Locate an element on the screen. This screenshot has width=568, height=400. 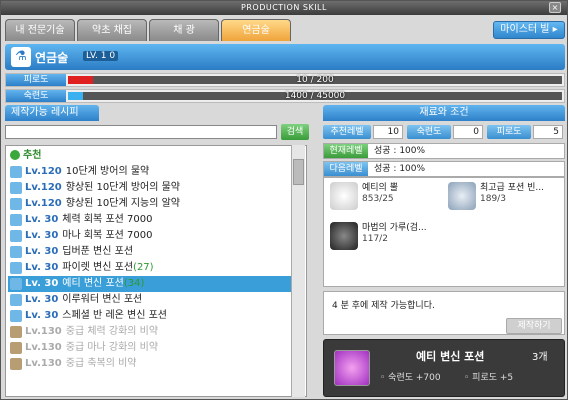
recipe-item: Lv.130 중급 체력 강화의 비약 is located at coordinates (156, 332).